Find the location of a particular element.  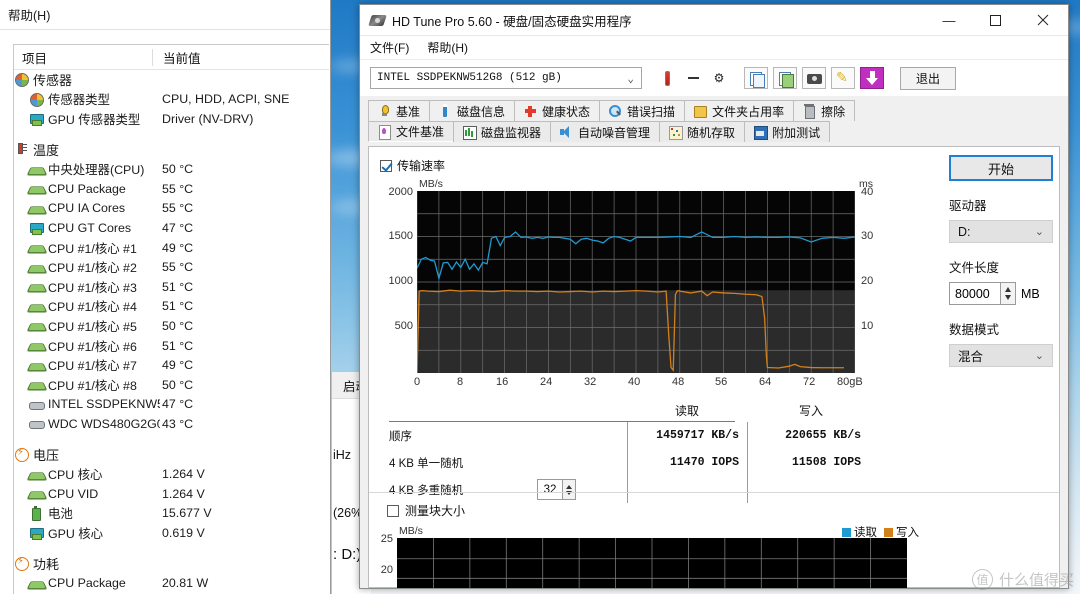

tab-info: 磁盘信息 is located at coordinates (472, 110).